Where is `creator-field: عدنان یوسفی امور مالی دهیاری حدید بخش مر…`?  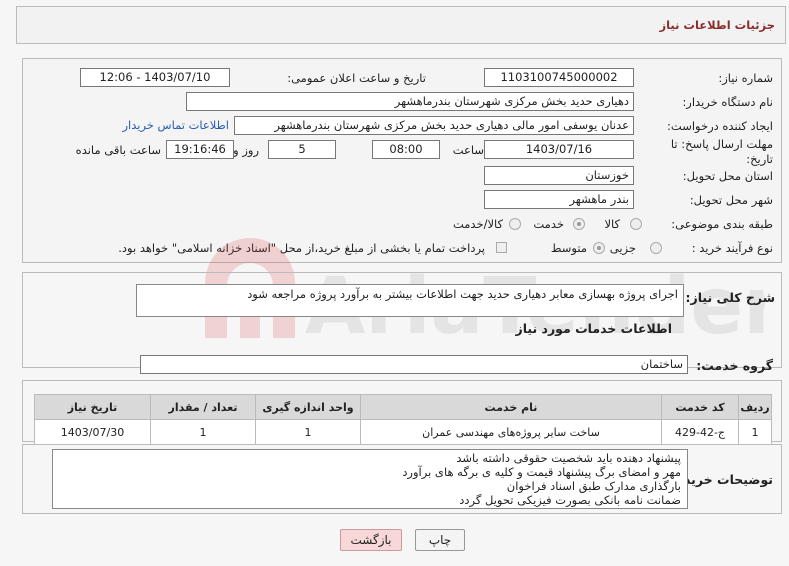
creator-field: عدنان یوسفی امور مالی دهیاری حدید بخش مر… is located at coordinates (434, 125).